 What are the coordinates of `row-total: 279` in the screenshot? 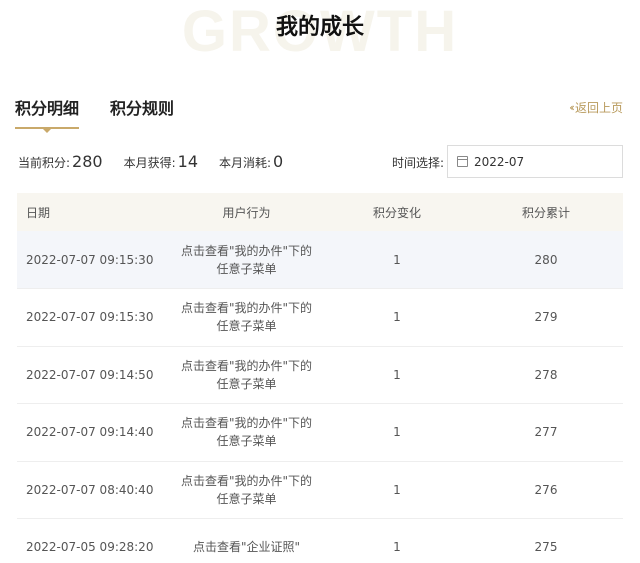 It's located at (546, 318).